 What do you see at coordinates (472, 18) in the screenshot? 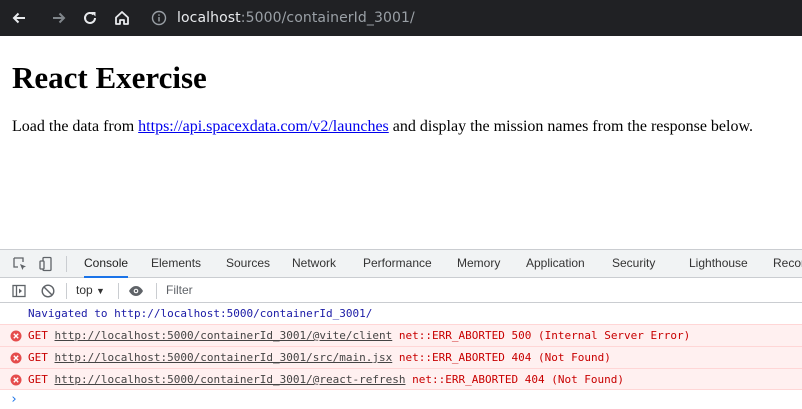
I see `address-bar: localhost:5000/containerId_3001/` at bounding box center [472, 18].